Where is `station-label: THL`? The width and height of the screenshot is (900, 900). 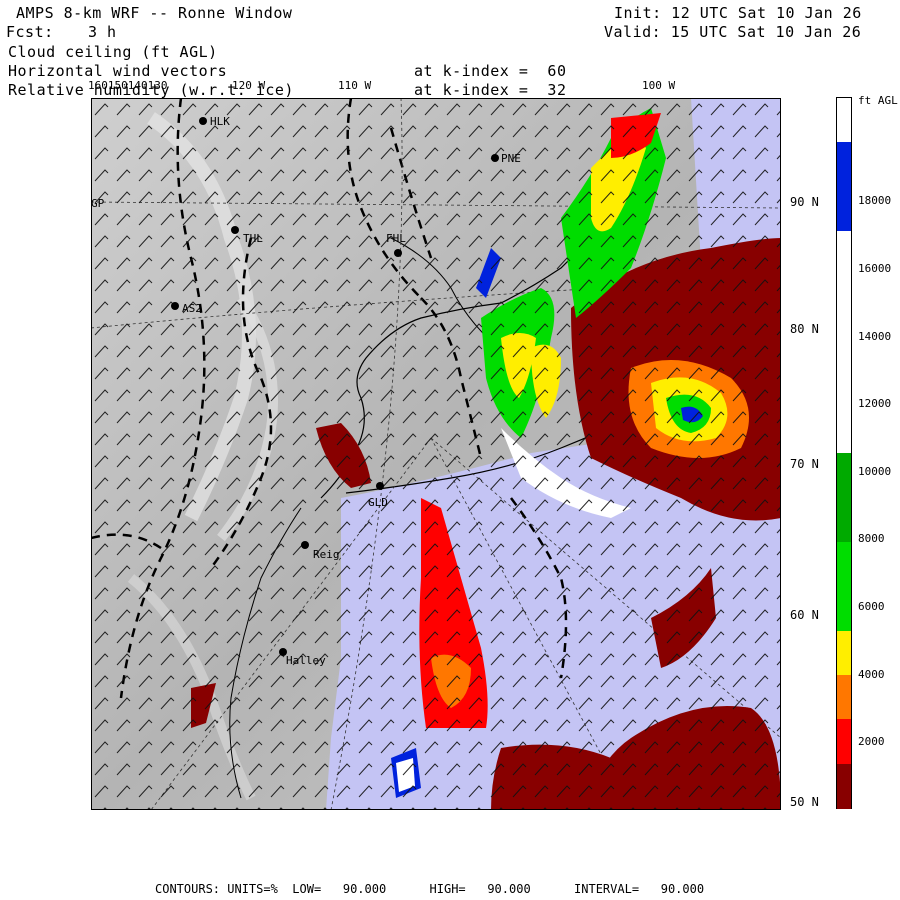 station-label: THL is located at coordinates (253, 238).